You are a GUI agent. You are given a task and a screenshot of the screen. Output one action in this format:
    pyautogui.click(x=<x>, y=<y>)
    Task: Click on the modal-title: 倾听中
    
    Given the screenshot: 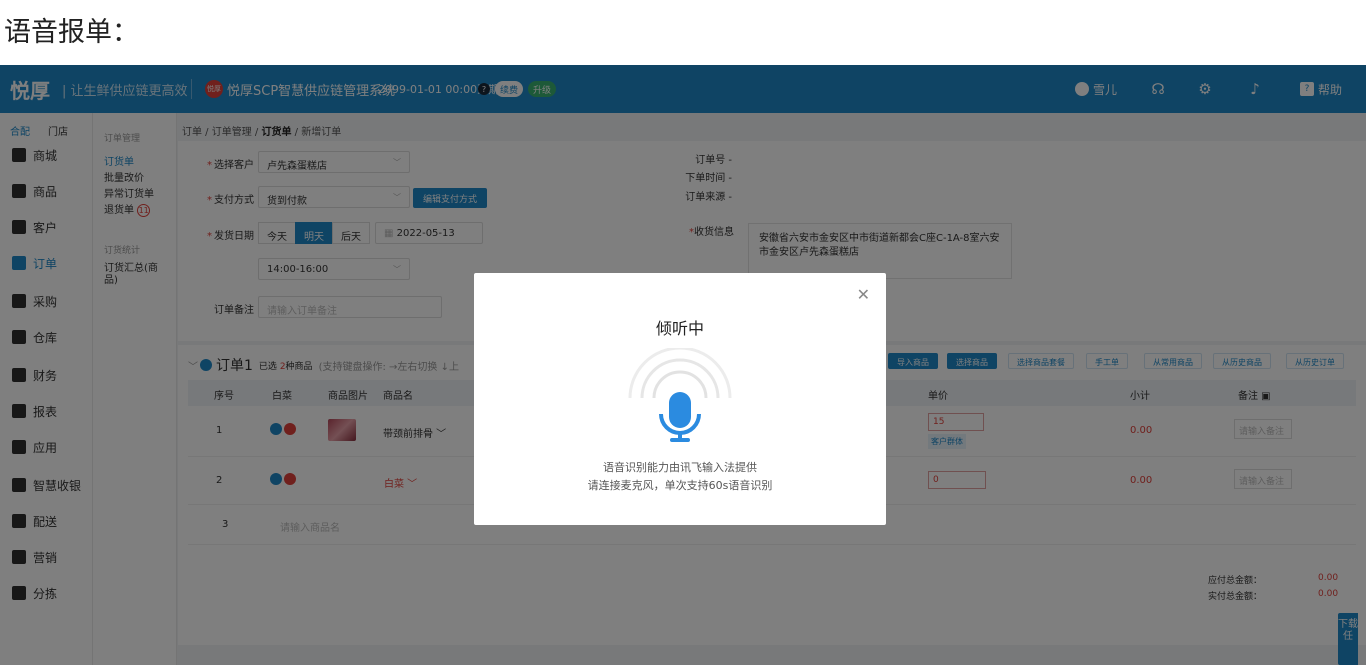 What is the action you would take?
    pyautogui.click(x=679, y=328)
    